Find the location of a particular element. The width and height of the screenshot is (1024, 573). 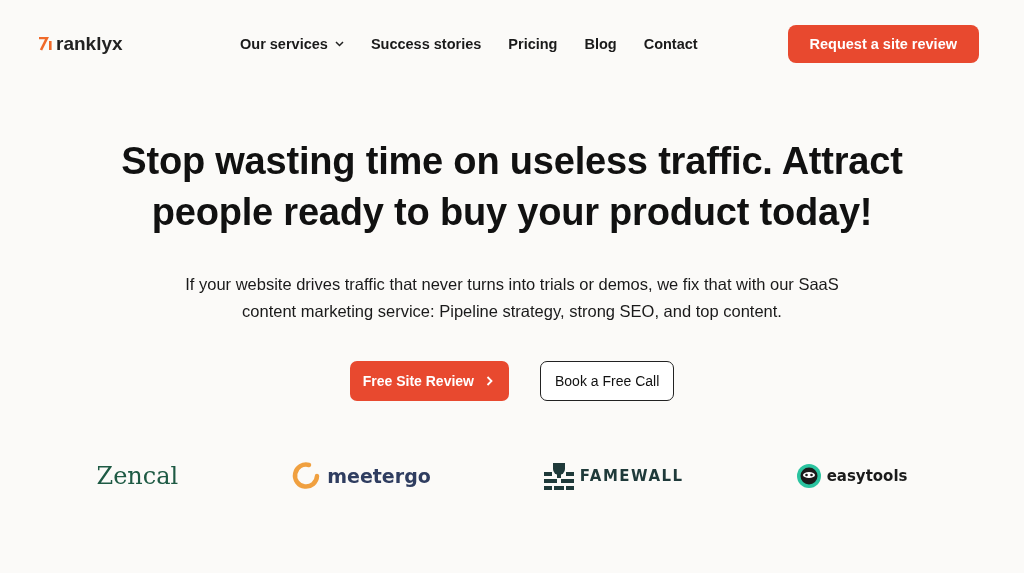

client-logo-text: easytools is located at coordinates (867, 476).